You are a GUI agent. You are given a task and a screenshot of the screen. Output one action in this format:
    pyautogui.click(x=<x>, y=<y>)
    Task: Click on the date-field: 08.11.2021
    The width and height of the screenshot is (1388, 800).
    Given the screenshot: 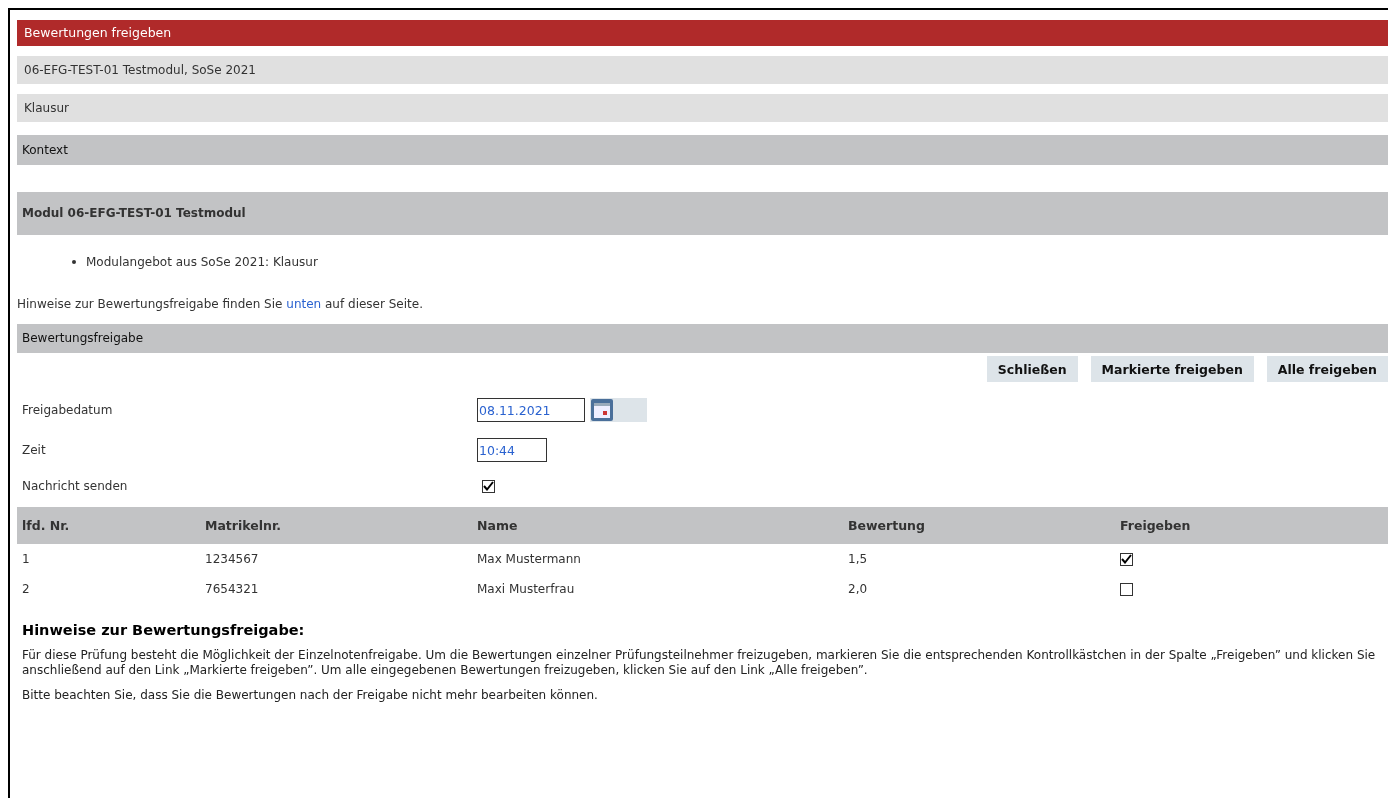 What is the action you would take?
    pyautogui.click(x=531, y=410)
    